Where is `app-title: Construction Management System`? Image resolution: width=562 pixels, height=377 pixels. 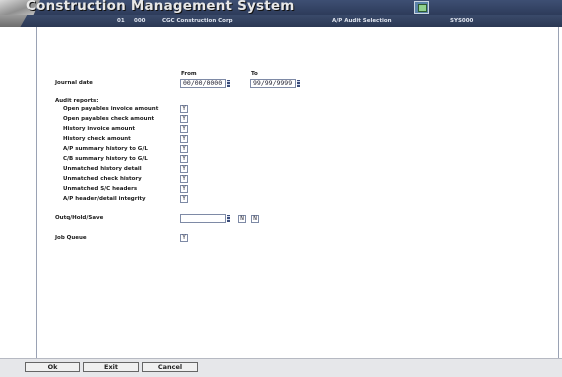
app-title: Construction Management System is located at coordinates (160, 7).